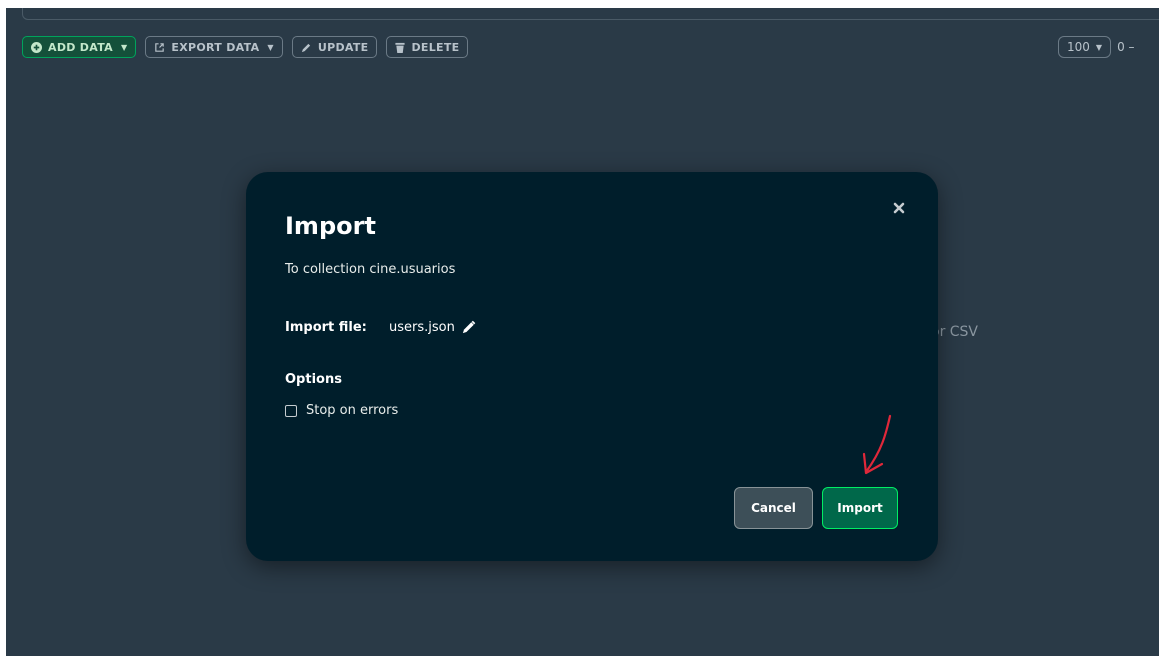  What do you see at coordinates (773, 508) in the screenshot?
I see `cancel-button: Cancel` at bounding box center [773, 508].